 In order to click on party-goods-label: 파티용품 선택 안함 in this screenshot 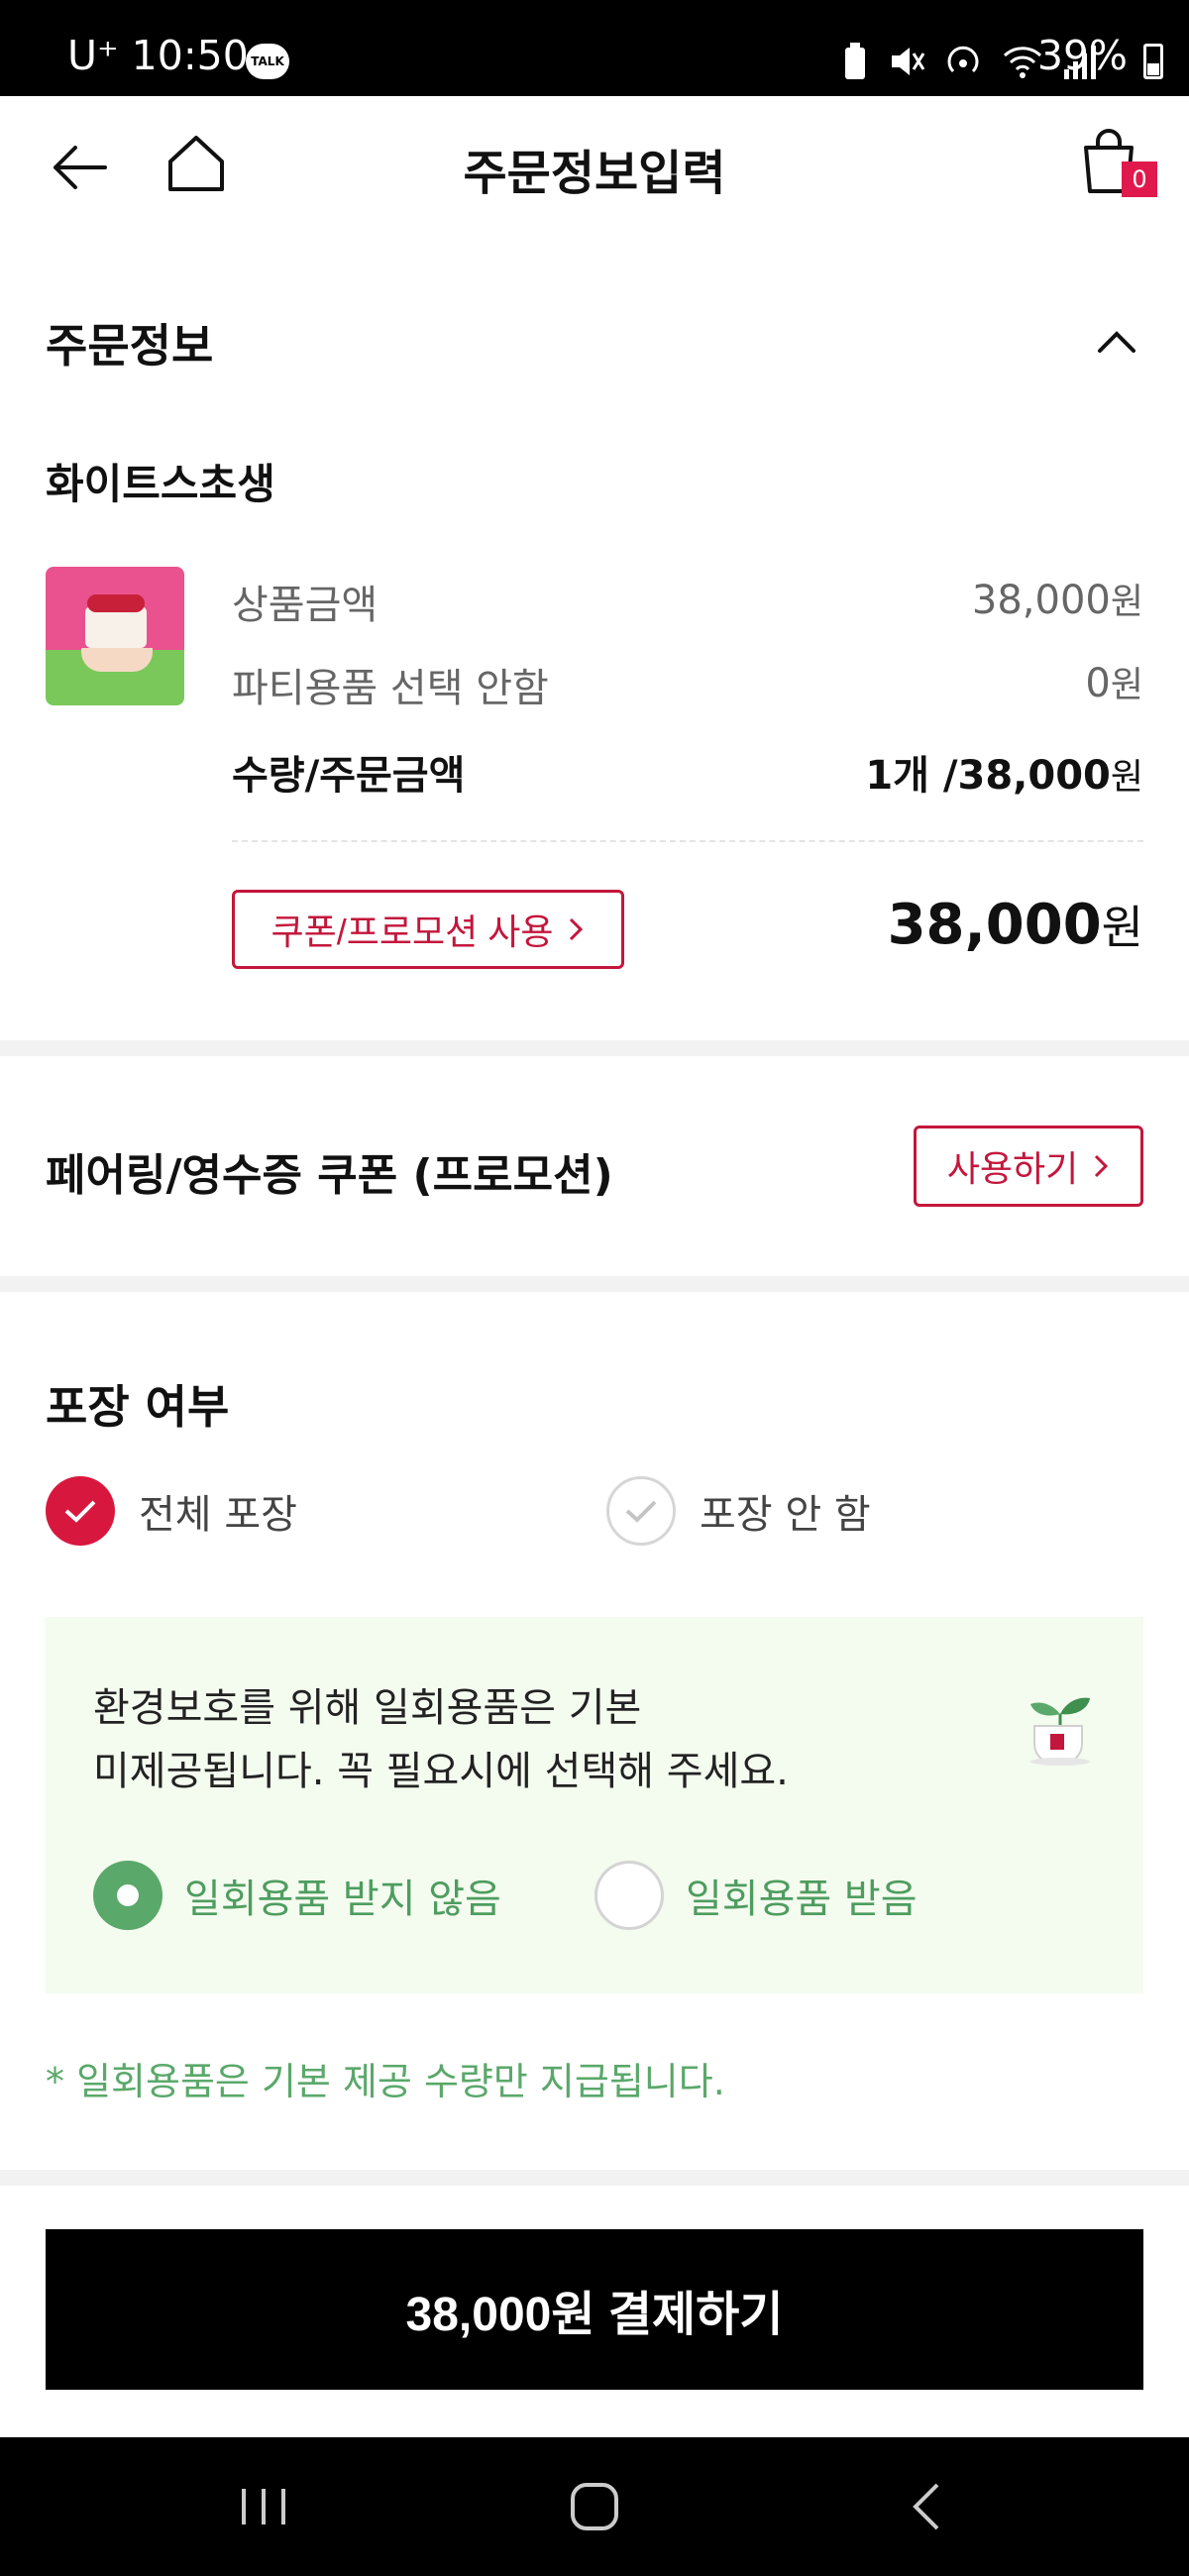, I will do `click(390, 688)`.